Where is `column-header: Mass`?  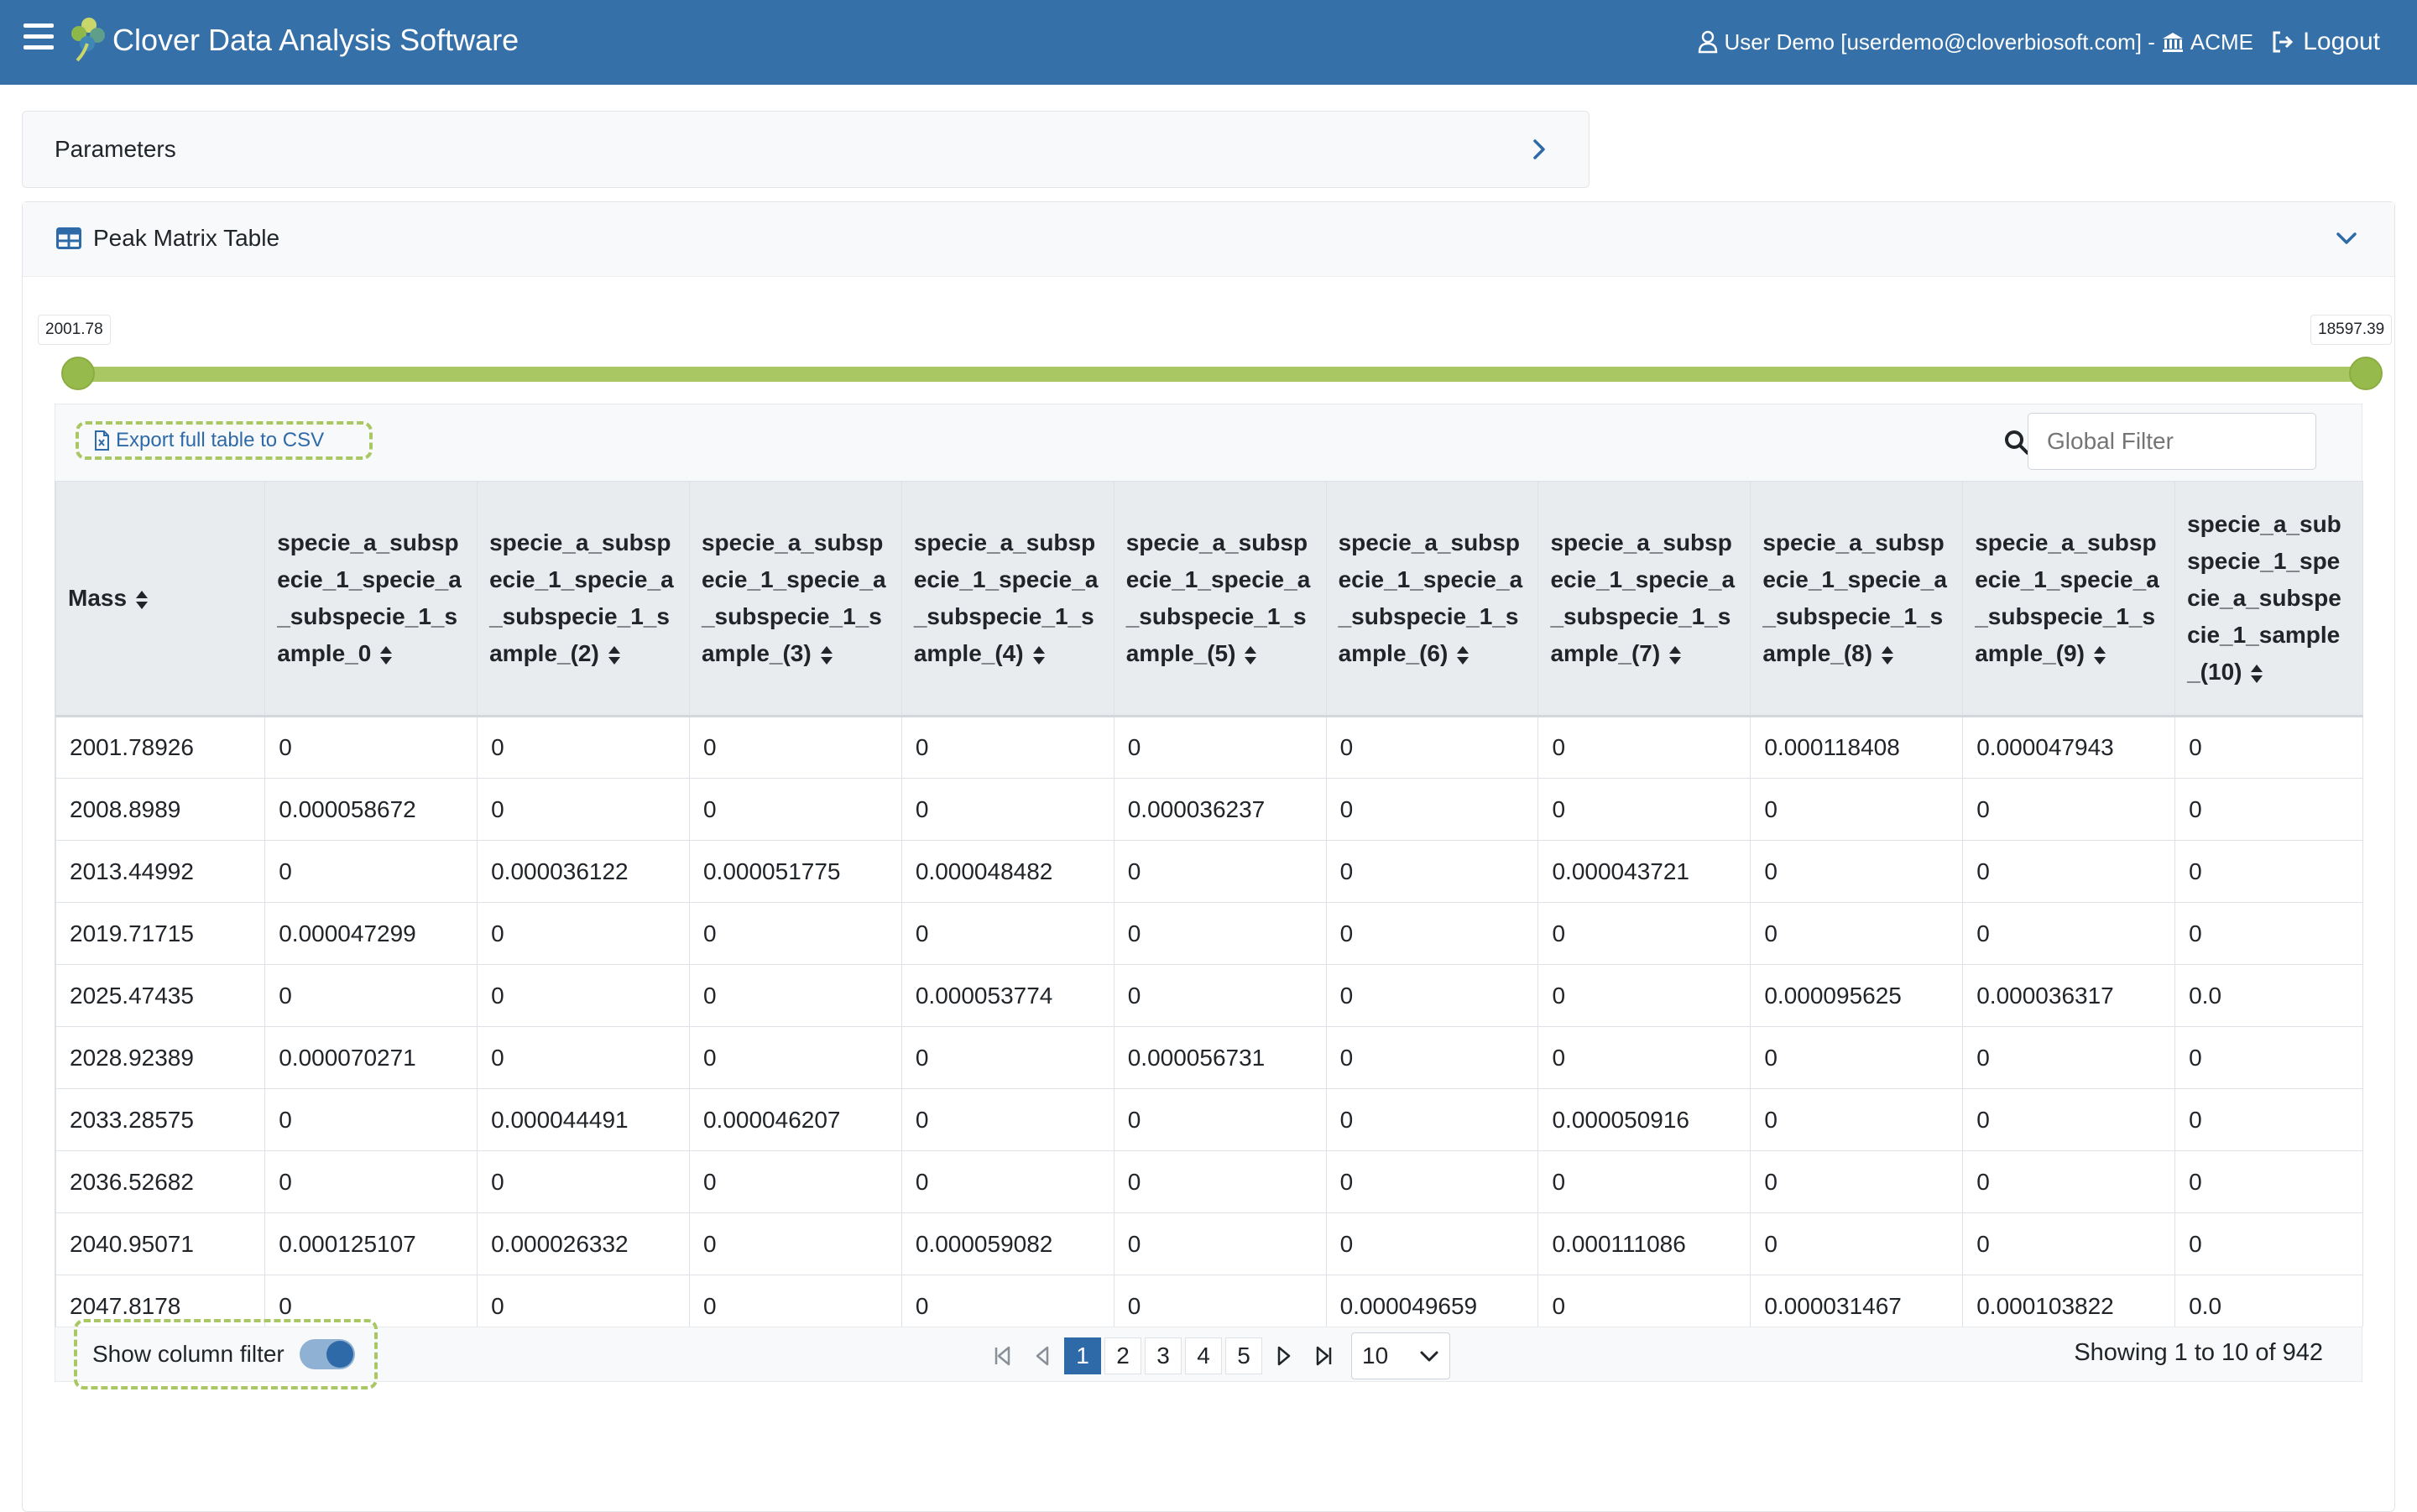
column-header: Mass is located at coordinates (160, 599).